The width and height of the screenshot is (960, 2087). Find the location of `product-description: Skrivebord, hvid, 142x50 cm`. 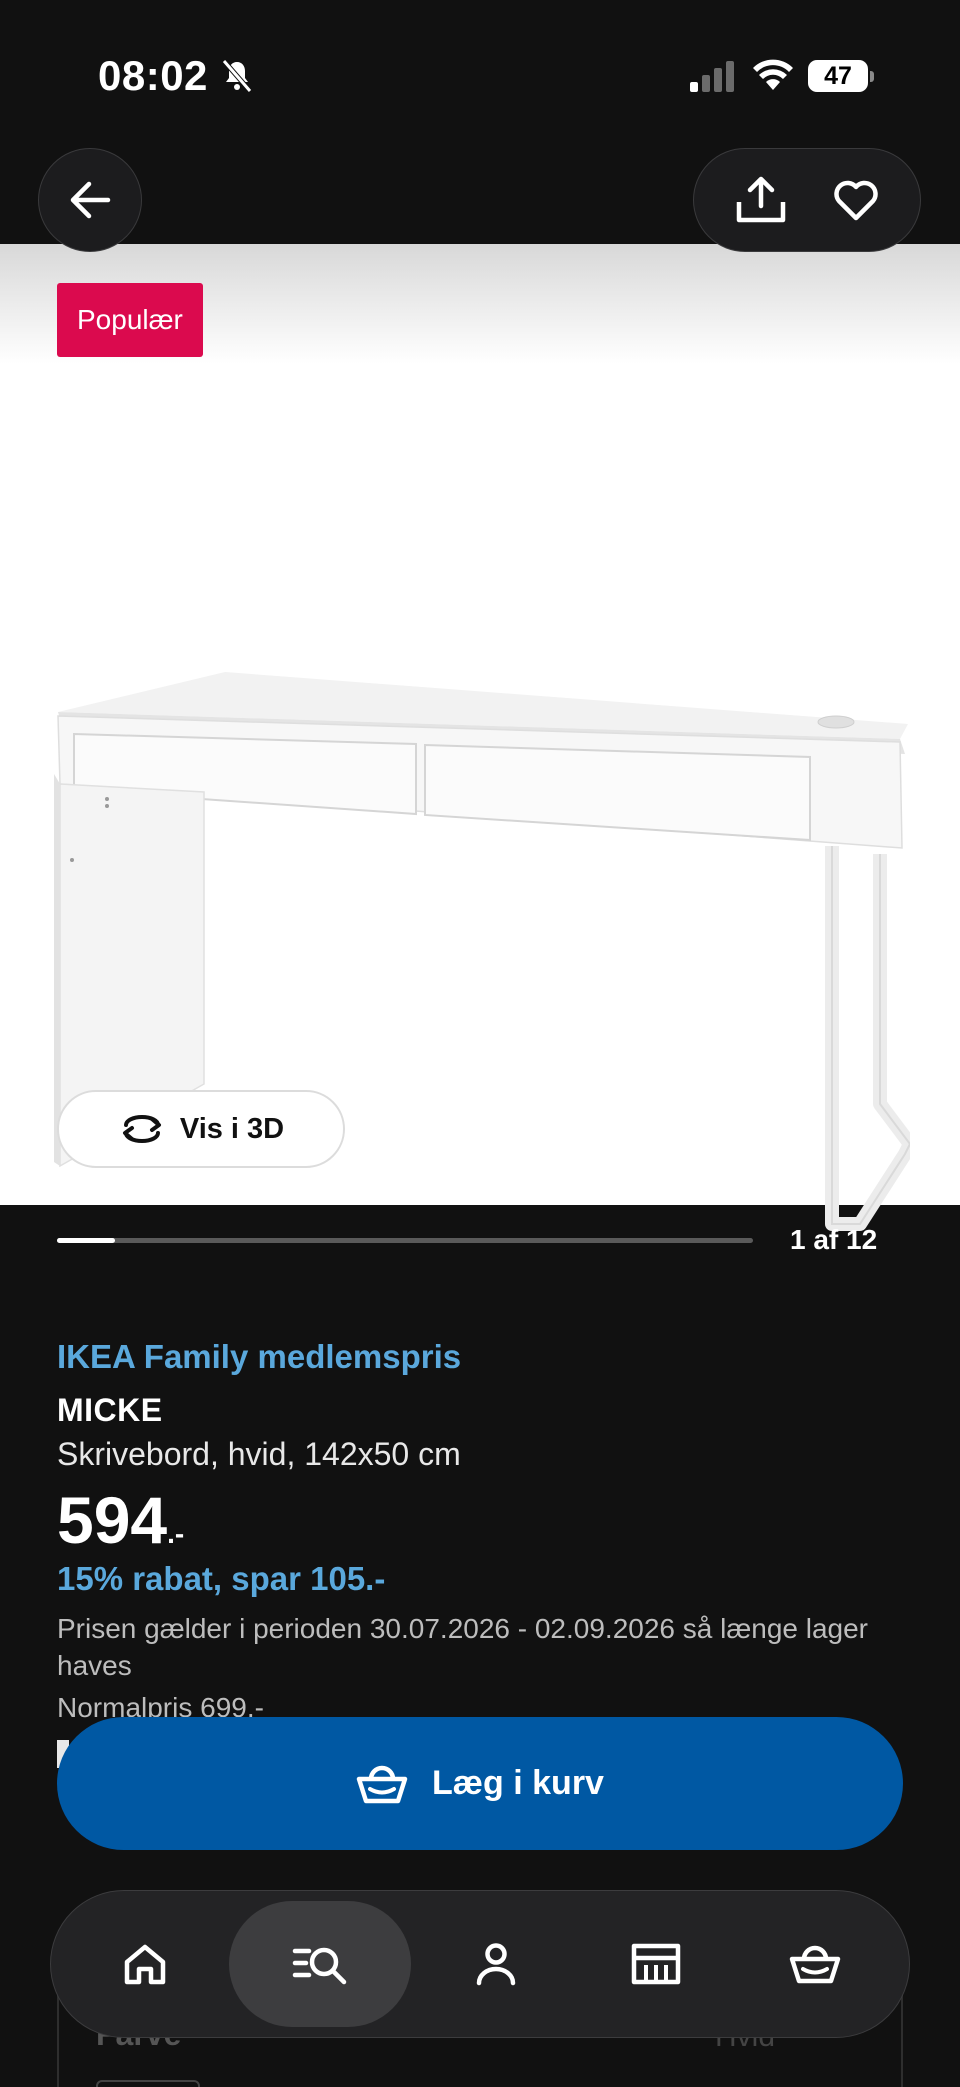

product-description: Skrivebord, hvid, 142x50 cm is located at coordinates (259, 1454).